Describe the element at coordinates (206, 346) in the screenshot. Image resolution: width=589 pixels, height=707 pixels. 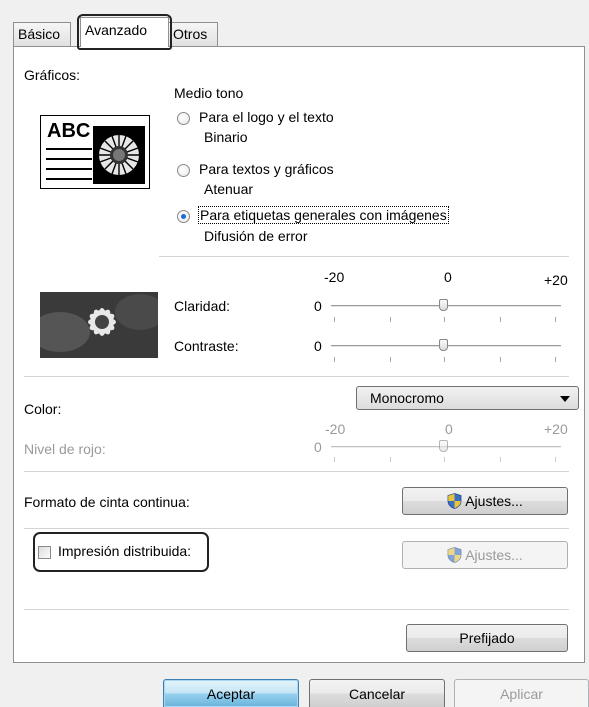
I see `contrast-label: Contraste:` at that location.